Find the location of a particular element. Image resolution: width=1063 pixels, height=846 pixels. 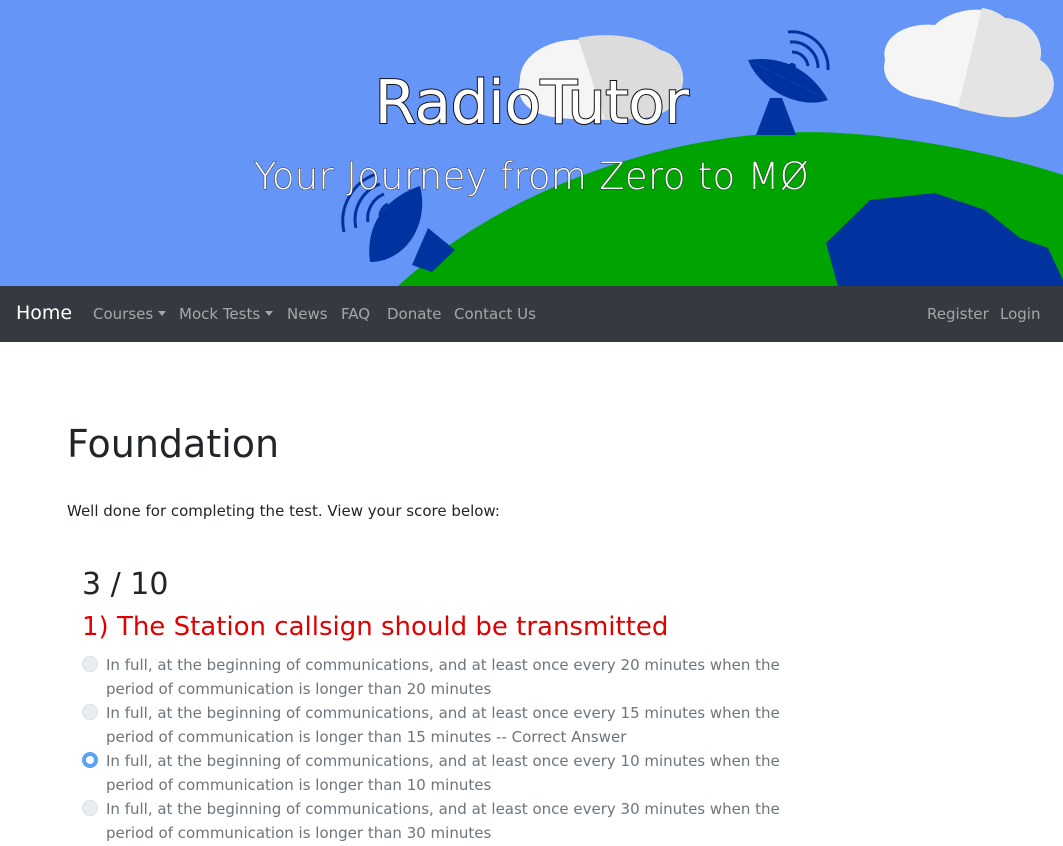

nav-mock-tests-dropdown: Mock Tests is located at coordinates (226, 314).